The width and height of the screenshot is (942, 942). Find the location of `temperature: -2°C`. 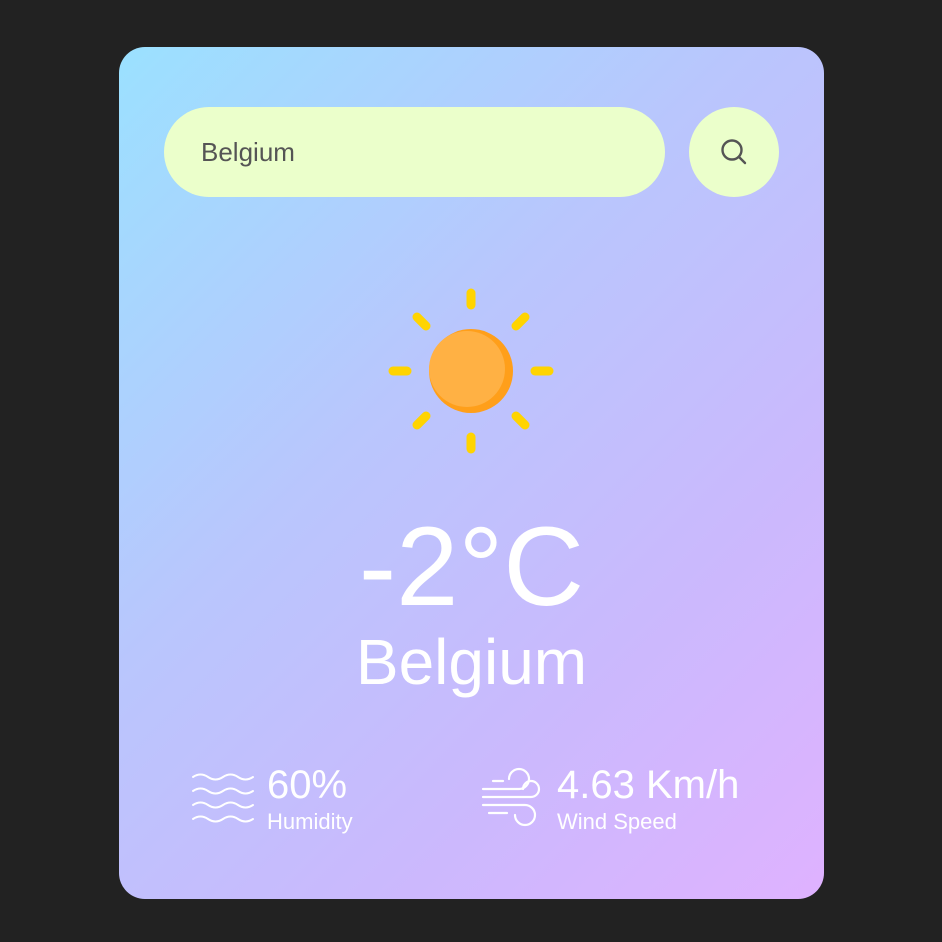

temperature: -2°C is located at coordinates (471, 566).